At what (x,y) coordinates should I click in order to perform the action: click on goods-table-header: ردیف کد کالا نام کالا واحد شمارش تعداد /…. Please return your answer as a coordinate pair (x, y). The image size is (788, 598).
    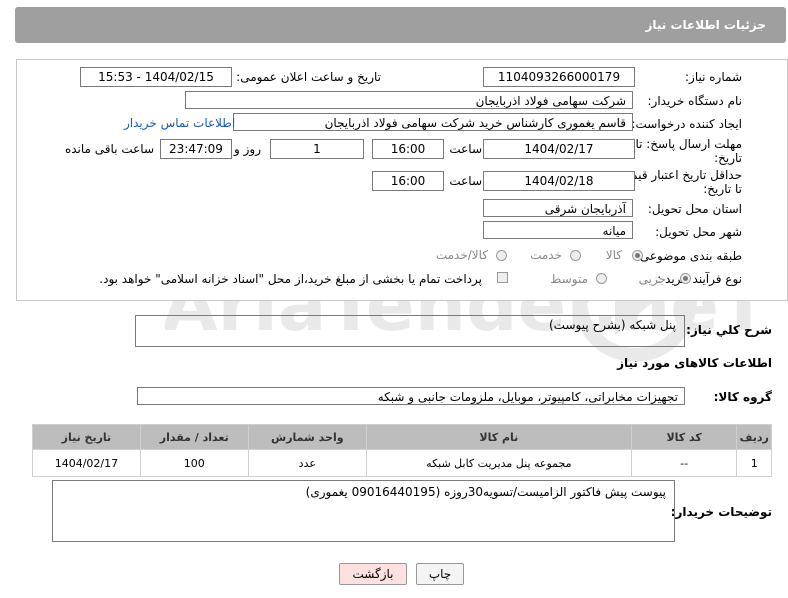
    Looking at the image, I should click on (402, 437).